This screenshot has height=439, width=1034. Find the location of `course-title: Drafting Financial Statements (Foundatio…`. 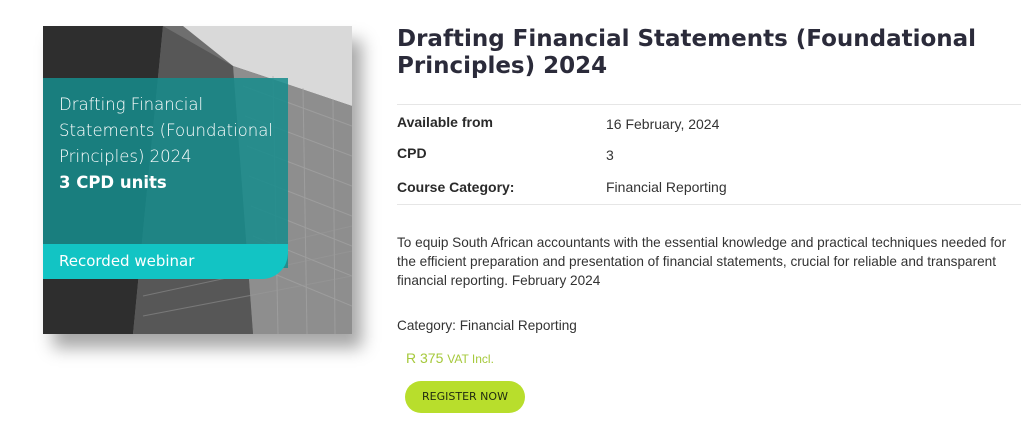

course-title: Drafting Financial Statements (Foundatio… is located at coordinates (687, 52).